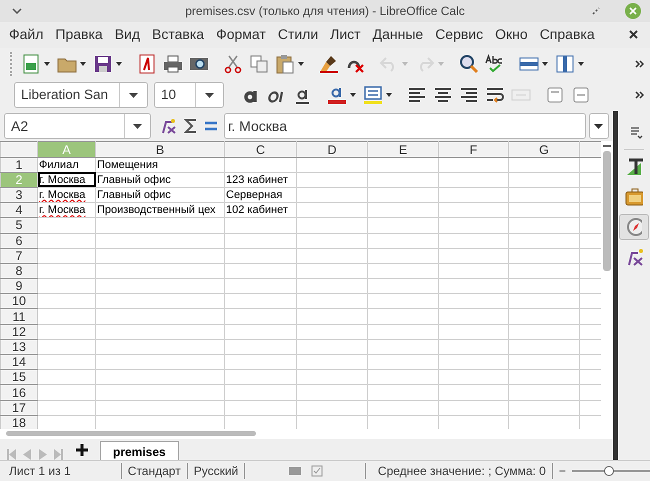  What do you see at coordinates (459, 35) in the screenshot?
I see `menu-item: Сервис` at bounding box center [459, 35].